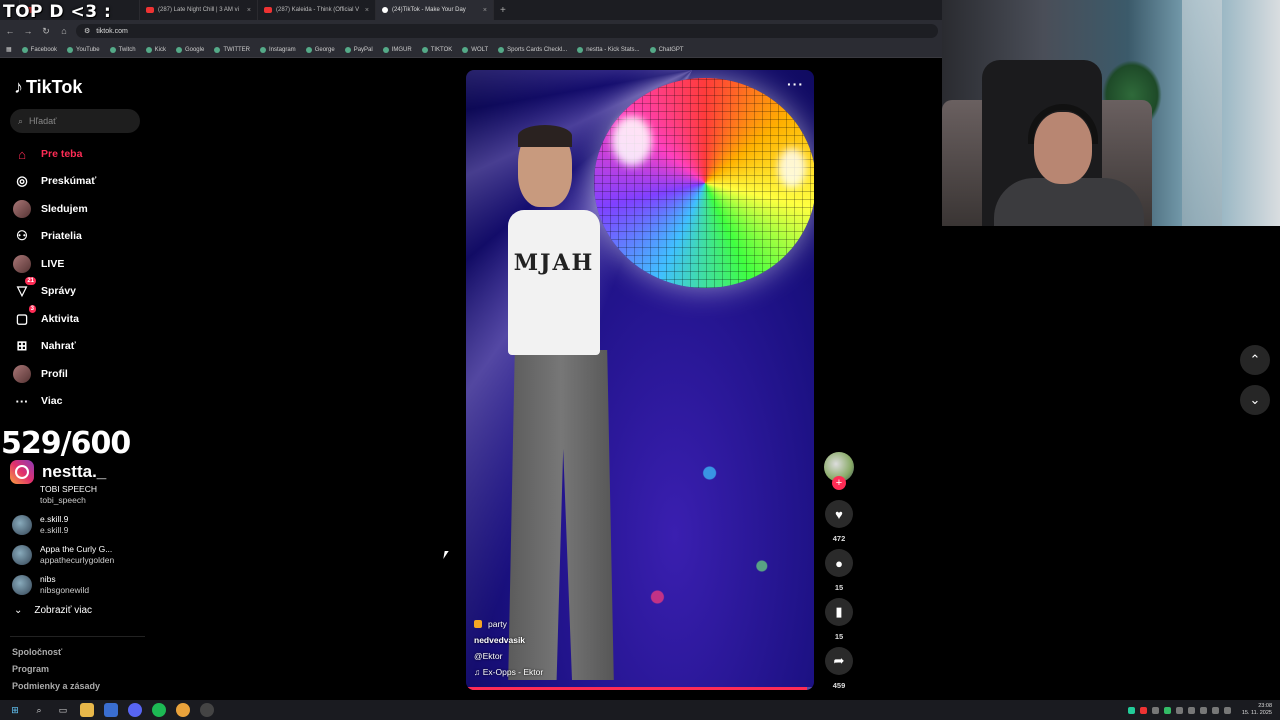 Image resolution: width=1280 pixels, height=720 pixels. I want to click on tab-kaleida: (287) Kaleida - Think (Official V ×, so click(317, 10).